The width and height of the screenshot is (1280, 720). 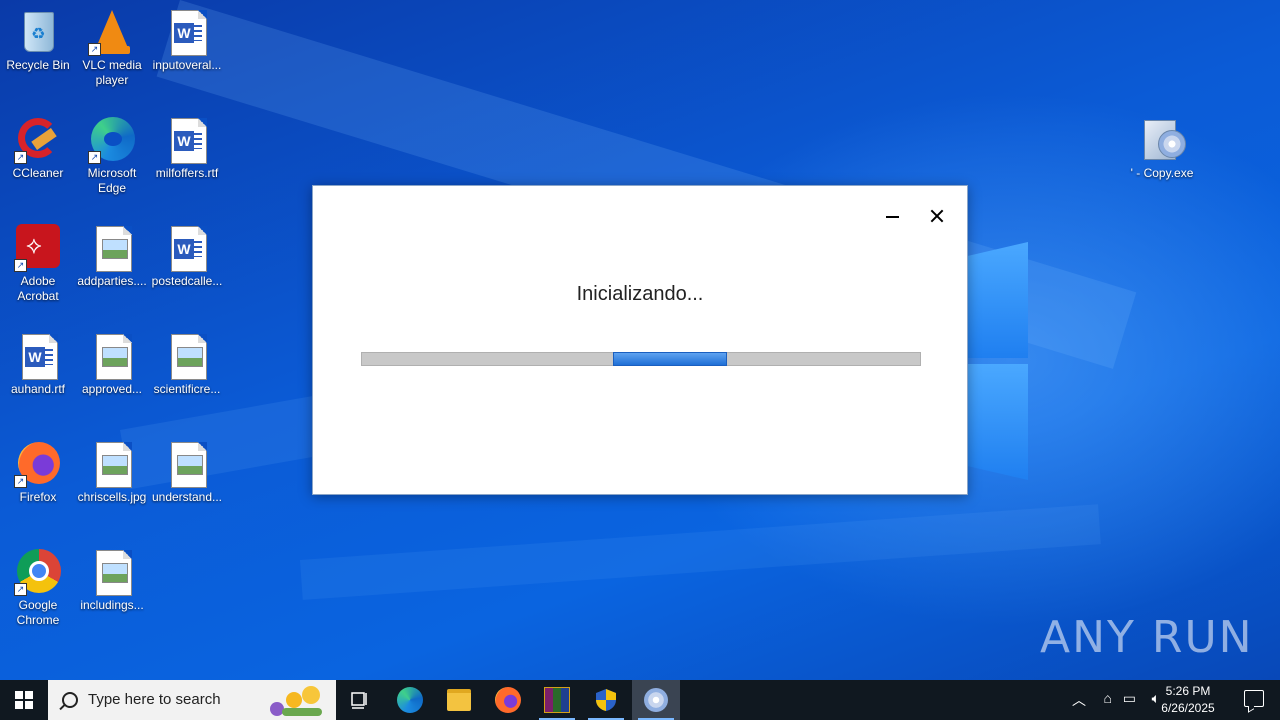 I want to click on taskbar-installer, so click(x=656, y=700).